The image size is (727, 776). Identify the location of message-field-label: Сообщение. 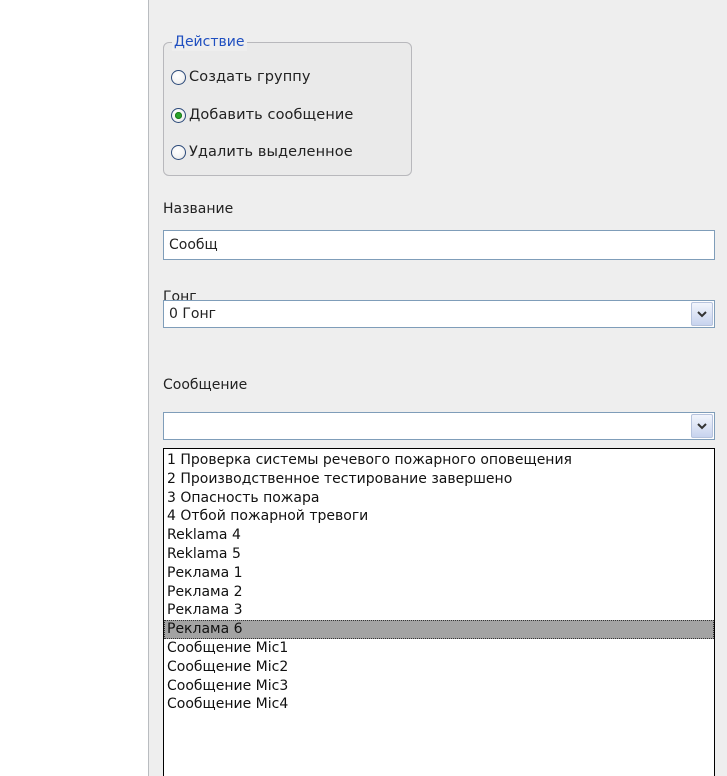
(205, 385).